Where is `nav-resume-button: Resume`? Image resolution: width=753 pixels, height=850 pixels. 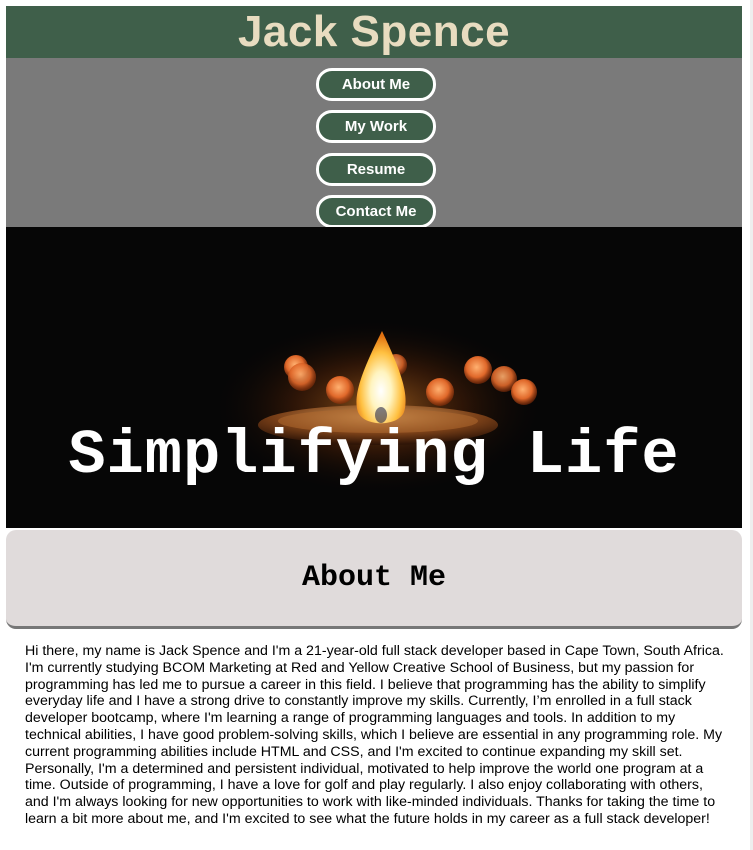 nav-resume-button: Resume is located at coordinates (376, 169).